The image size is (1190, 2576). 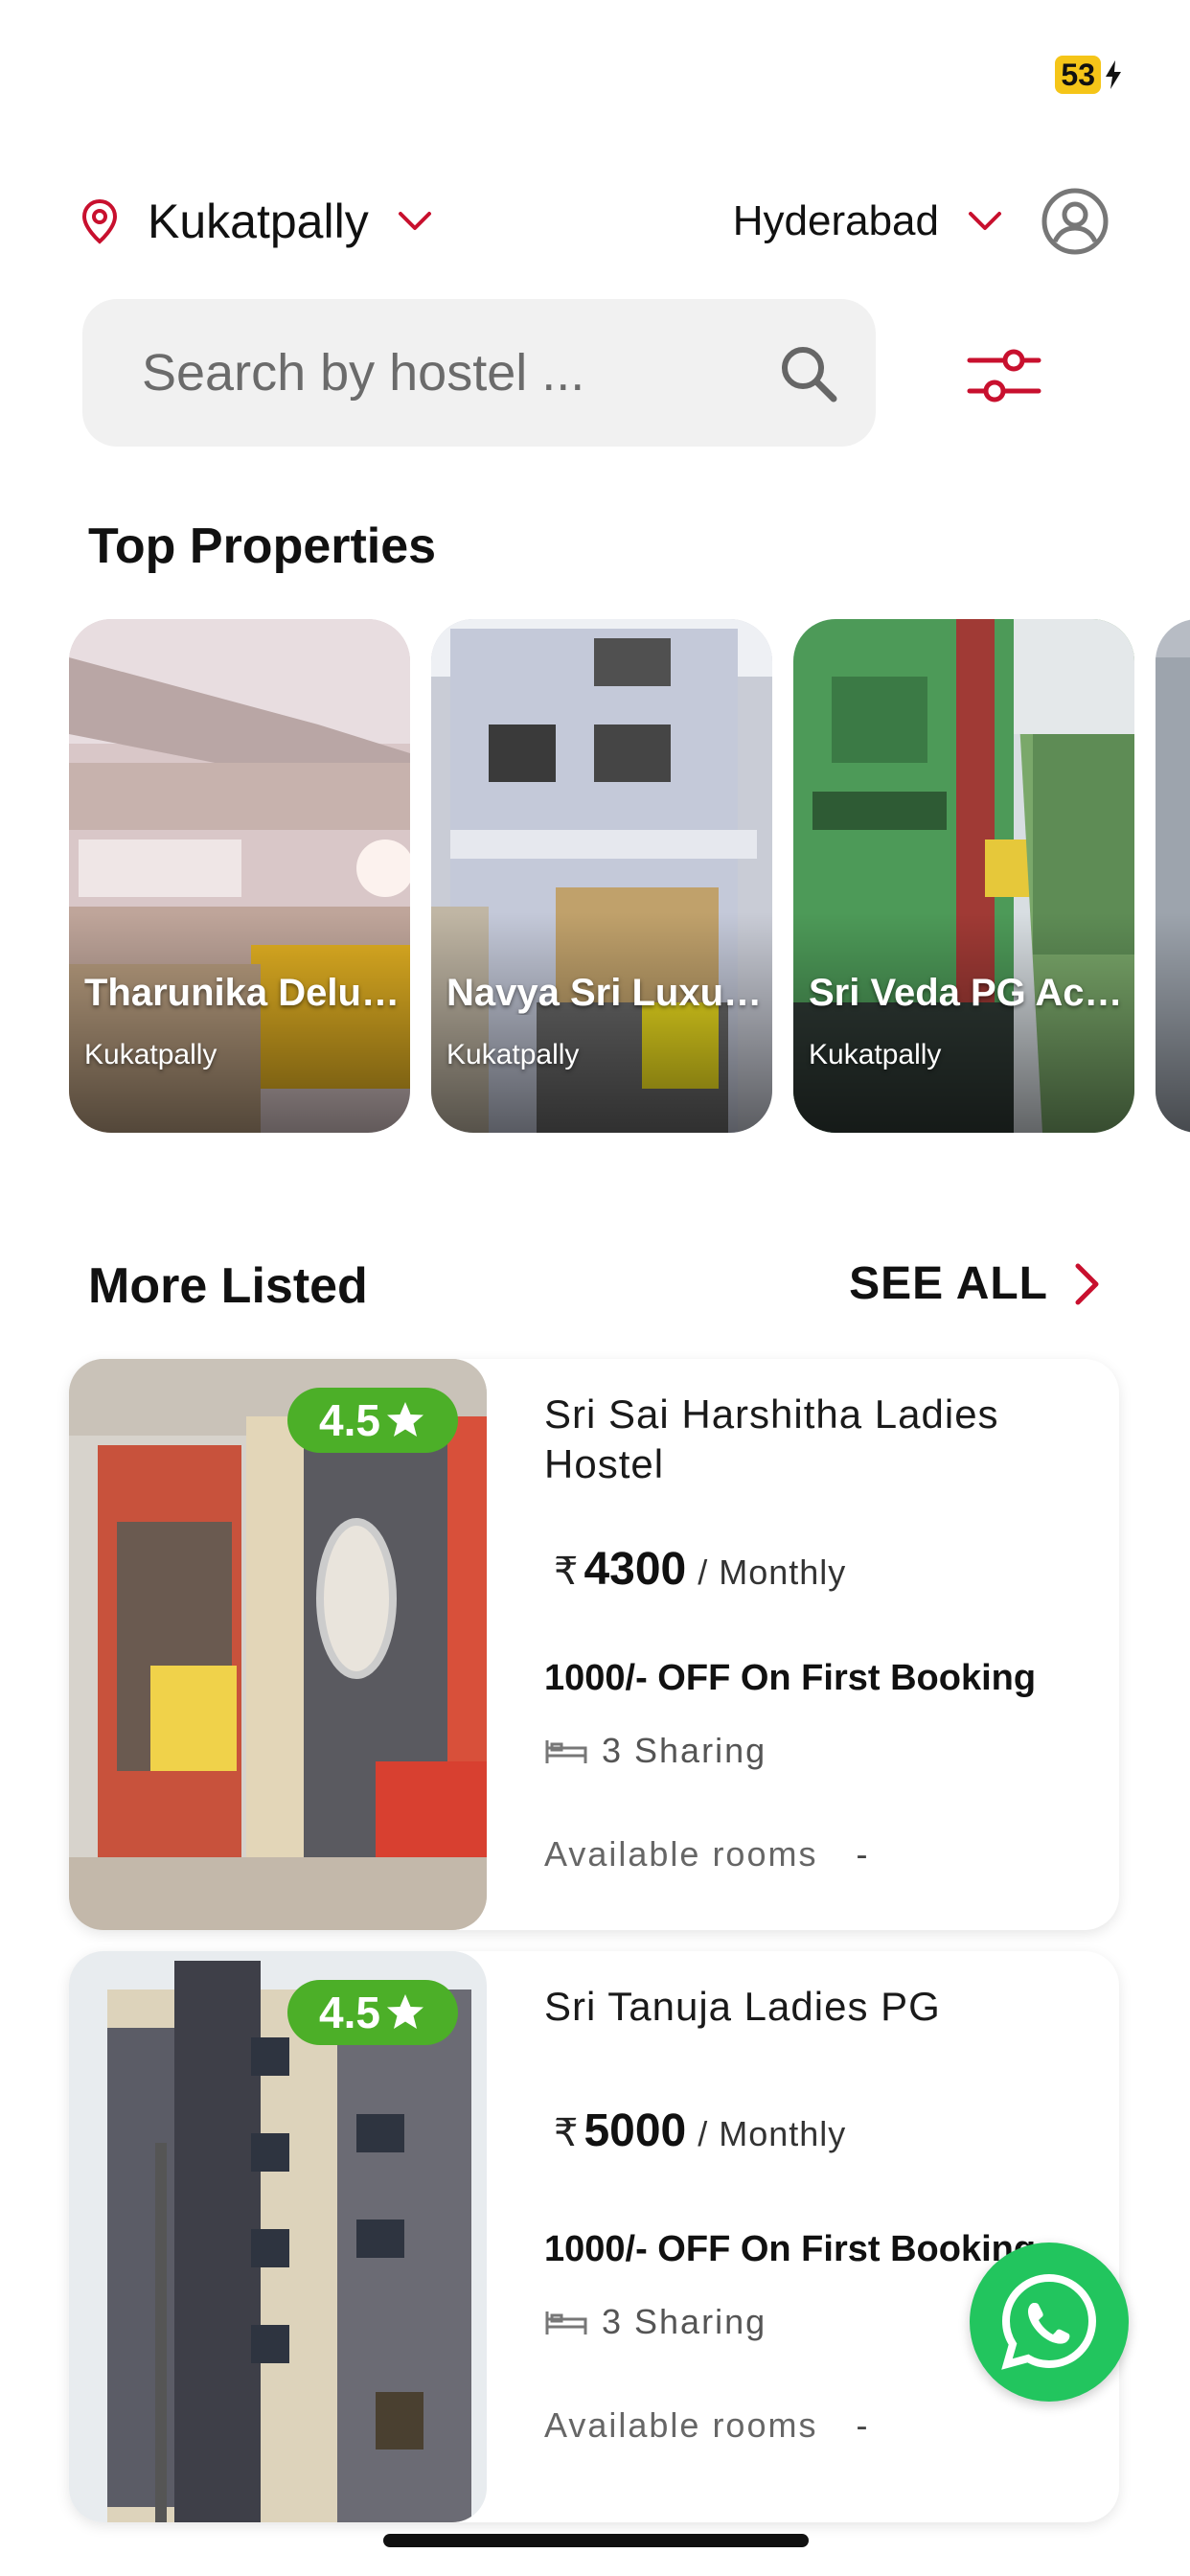 I want to click on location-pin-icon, so click(x=99, y=221).